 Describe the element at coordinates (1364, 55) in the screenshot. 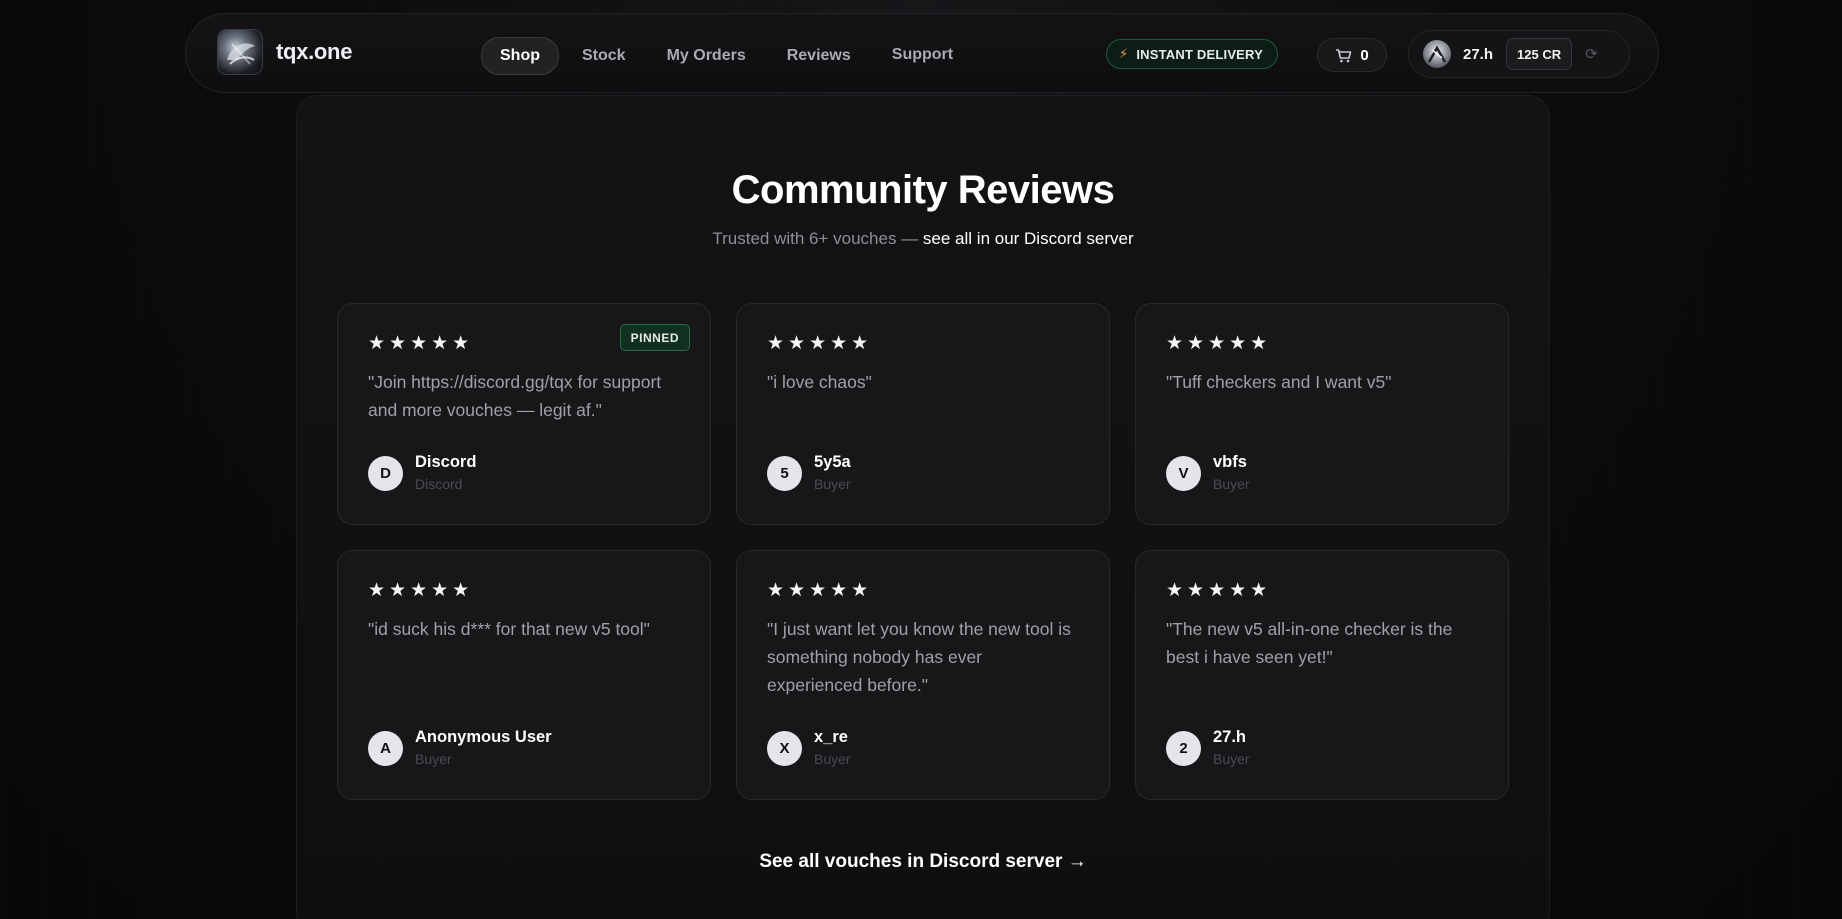

I see `cart-count: 0` at that location.